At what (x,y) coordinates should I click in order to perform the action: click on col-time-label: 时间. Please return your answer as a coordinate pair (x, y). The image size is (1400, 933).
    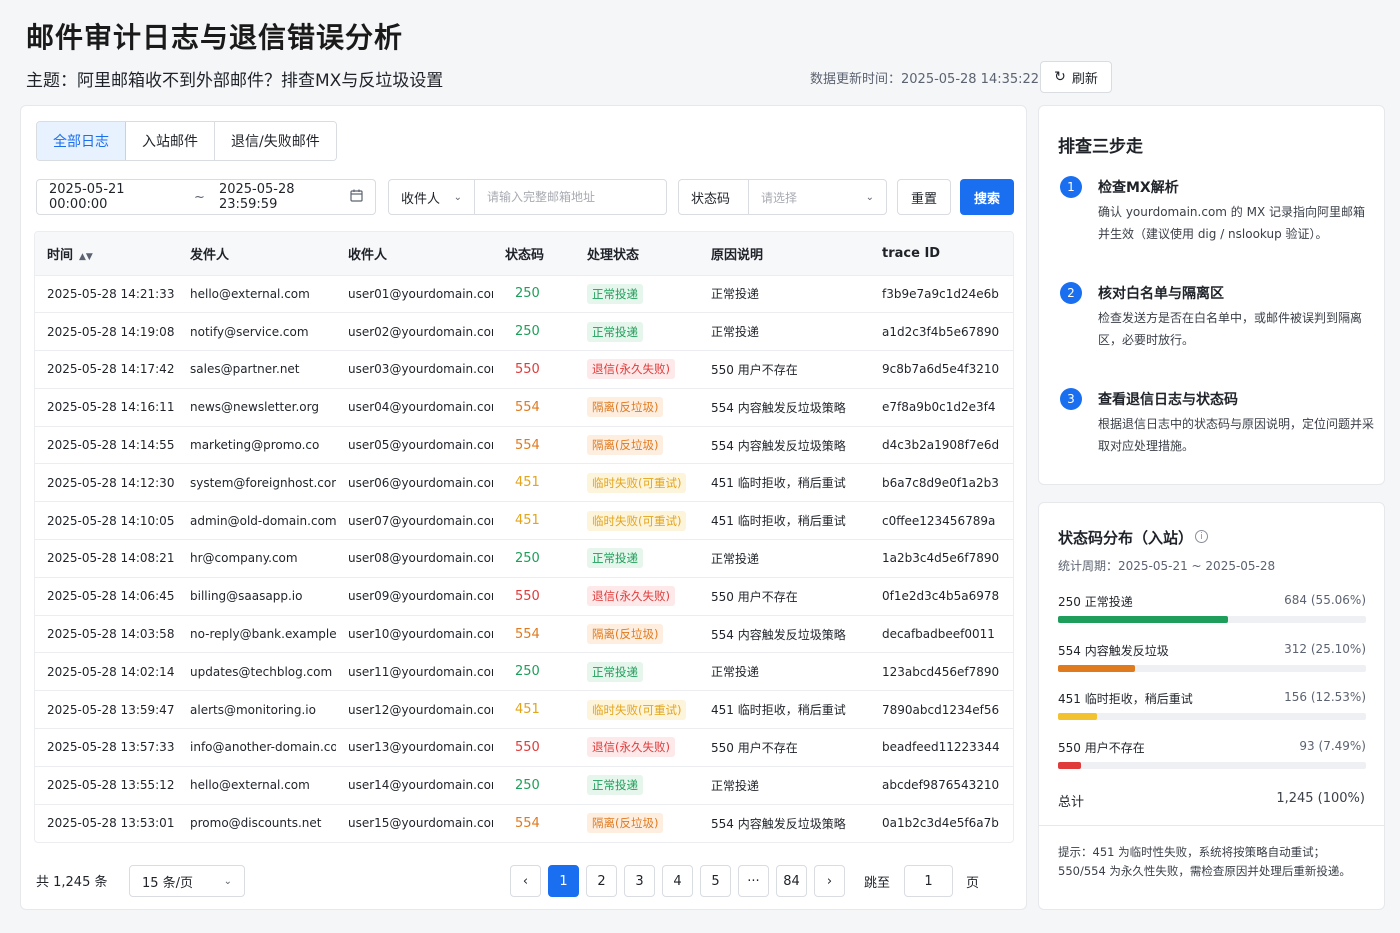
    Looking at the image, I should click on (60, 255).